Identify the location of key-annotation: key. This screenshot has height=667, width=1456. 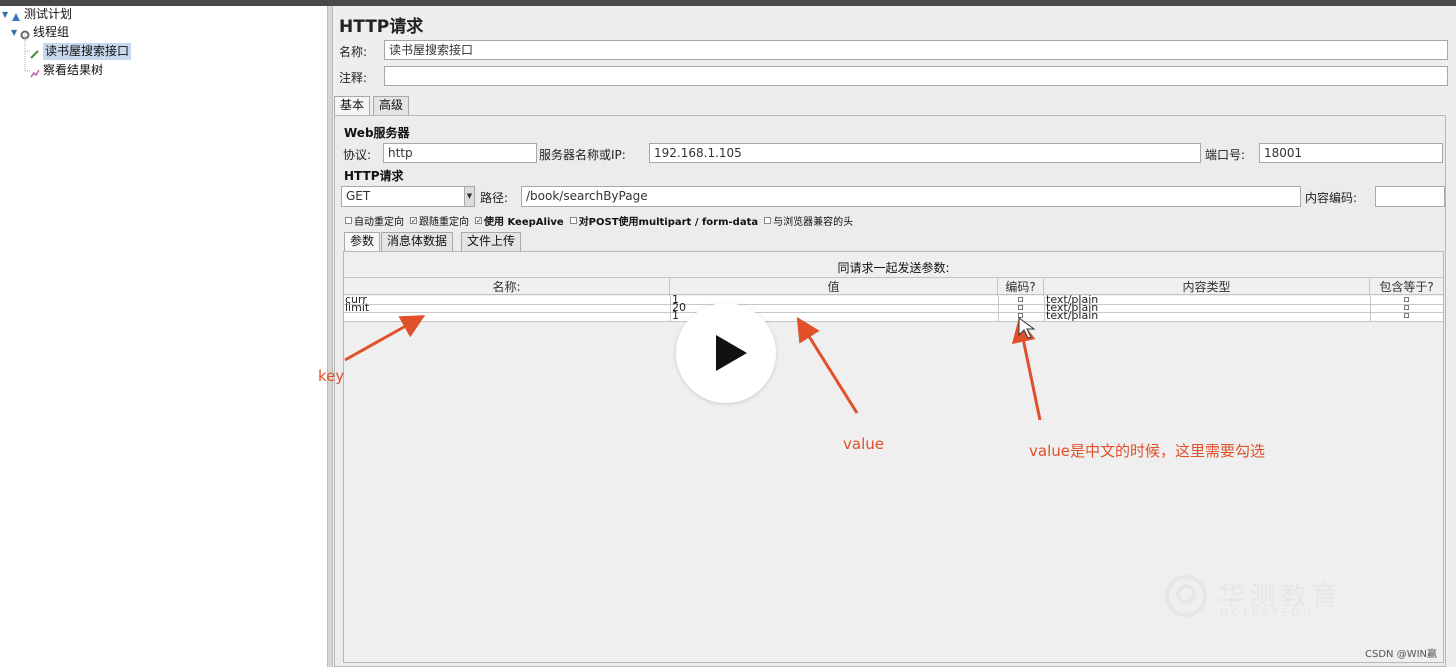
(331, 376).